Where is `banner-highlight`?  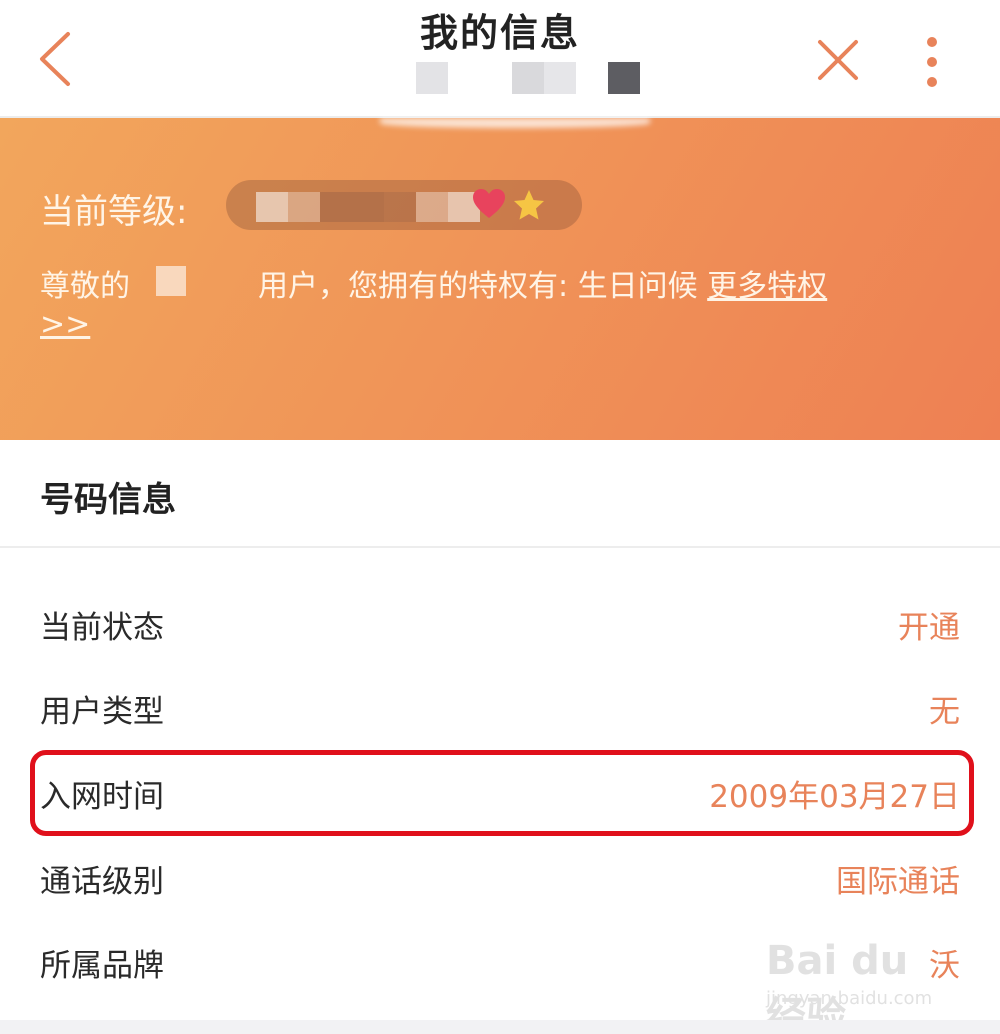 banner-highlight is located at coordinates (515, 123).